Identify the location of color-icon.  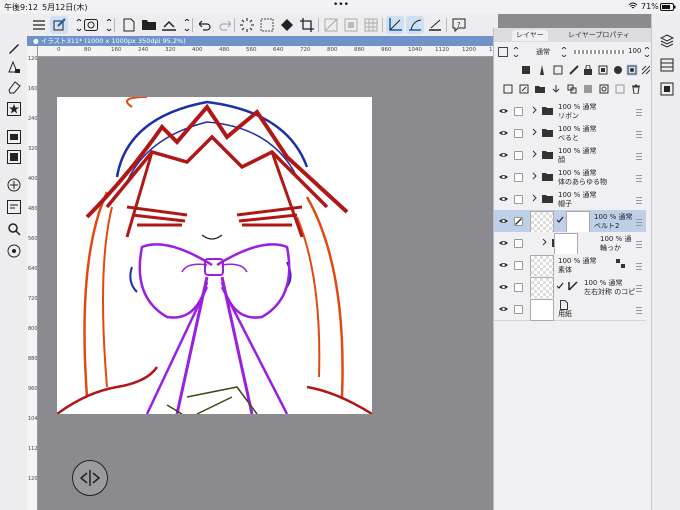
(14, 157).